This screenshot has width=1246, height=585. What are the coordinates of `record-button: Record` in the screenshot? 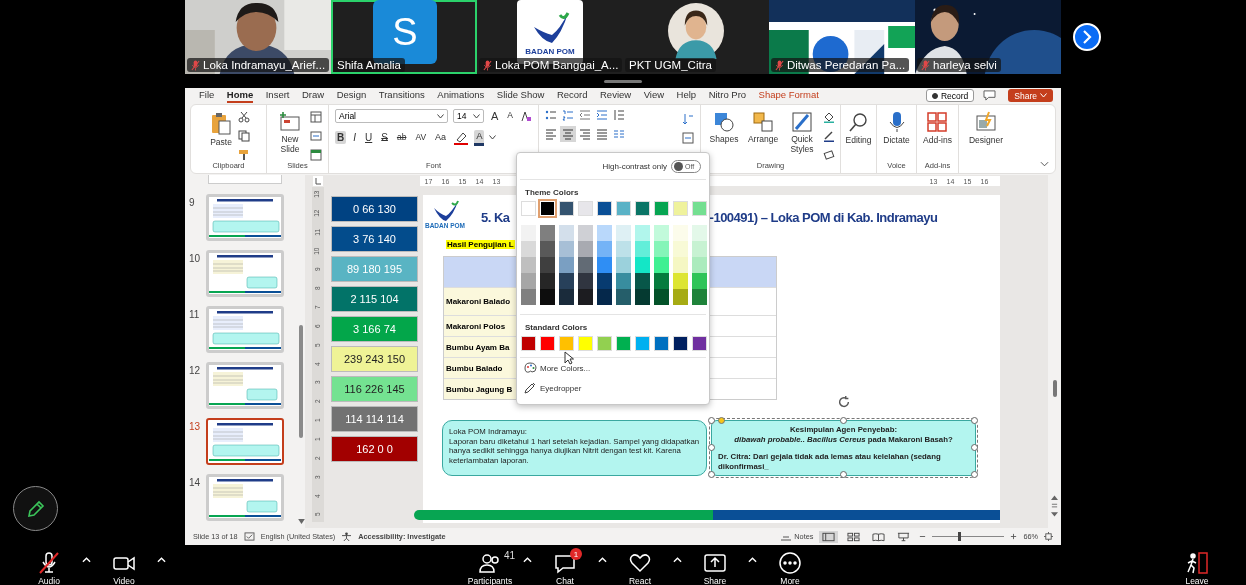 It's located at (950, 95).